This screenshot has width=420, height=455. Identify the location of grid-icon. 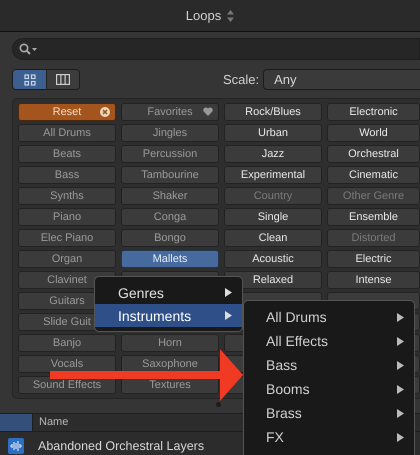
(30, 80).